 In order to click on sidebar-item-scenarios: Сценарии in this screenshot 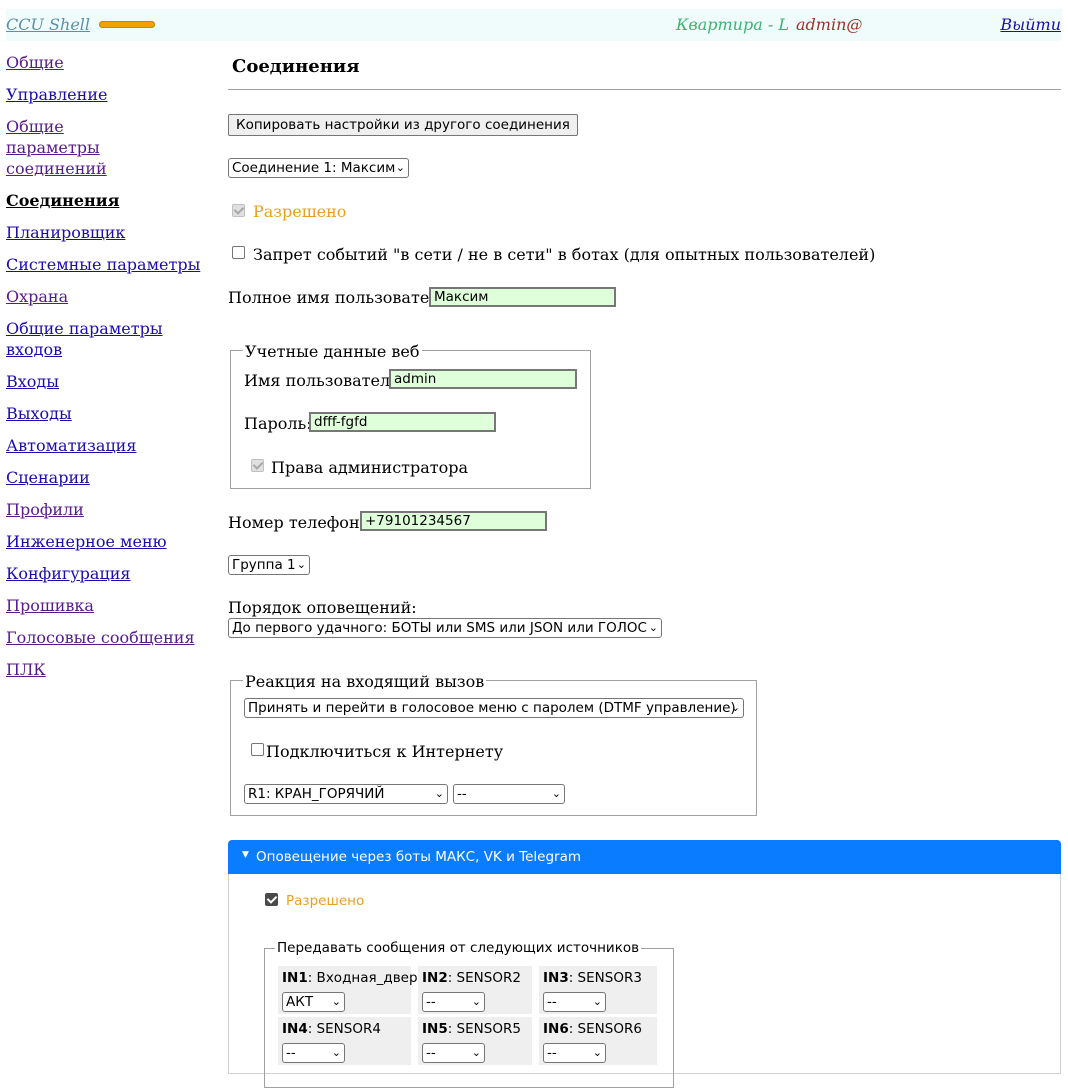, I will do `click(111, 477)`.